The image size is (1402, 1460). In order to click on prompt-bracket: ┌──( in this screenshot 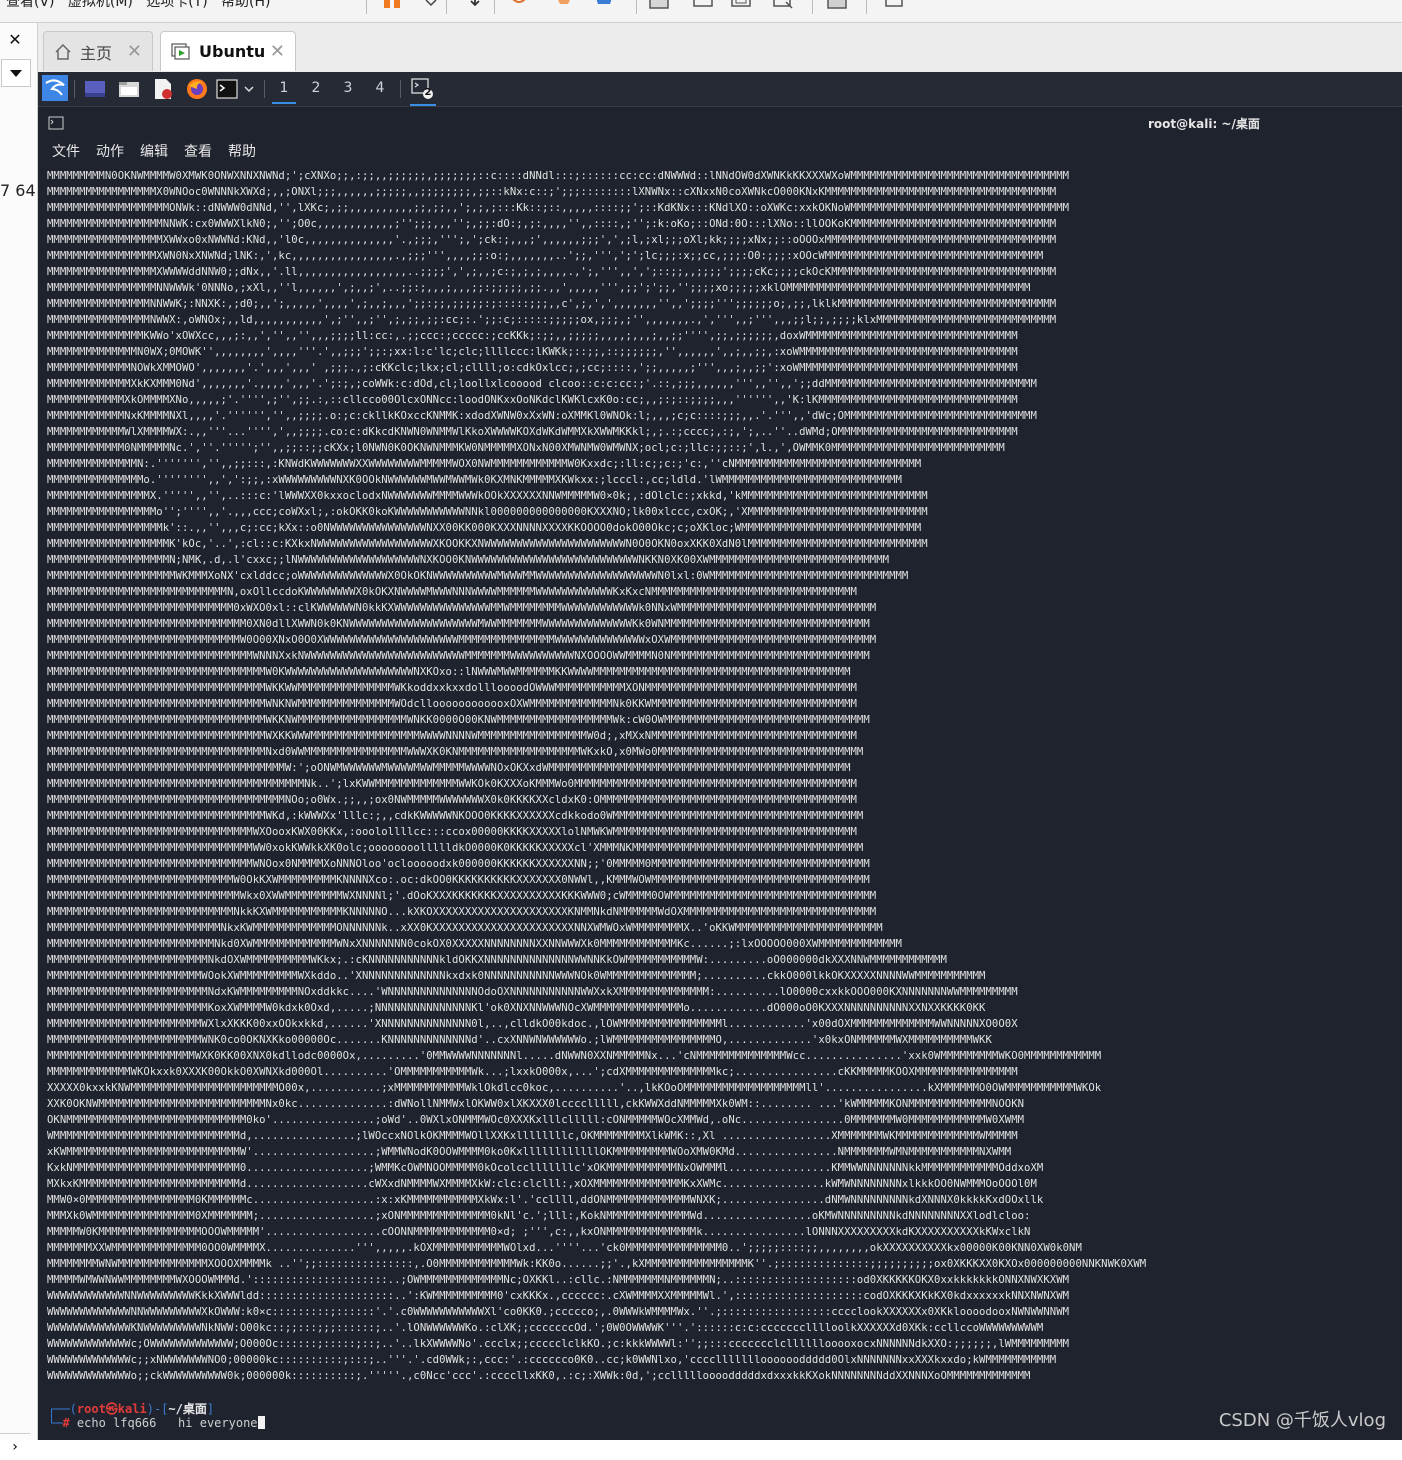, I will do `click(62, 1409)`.